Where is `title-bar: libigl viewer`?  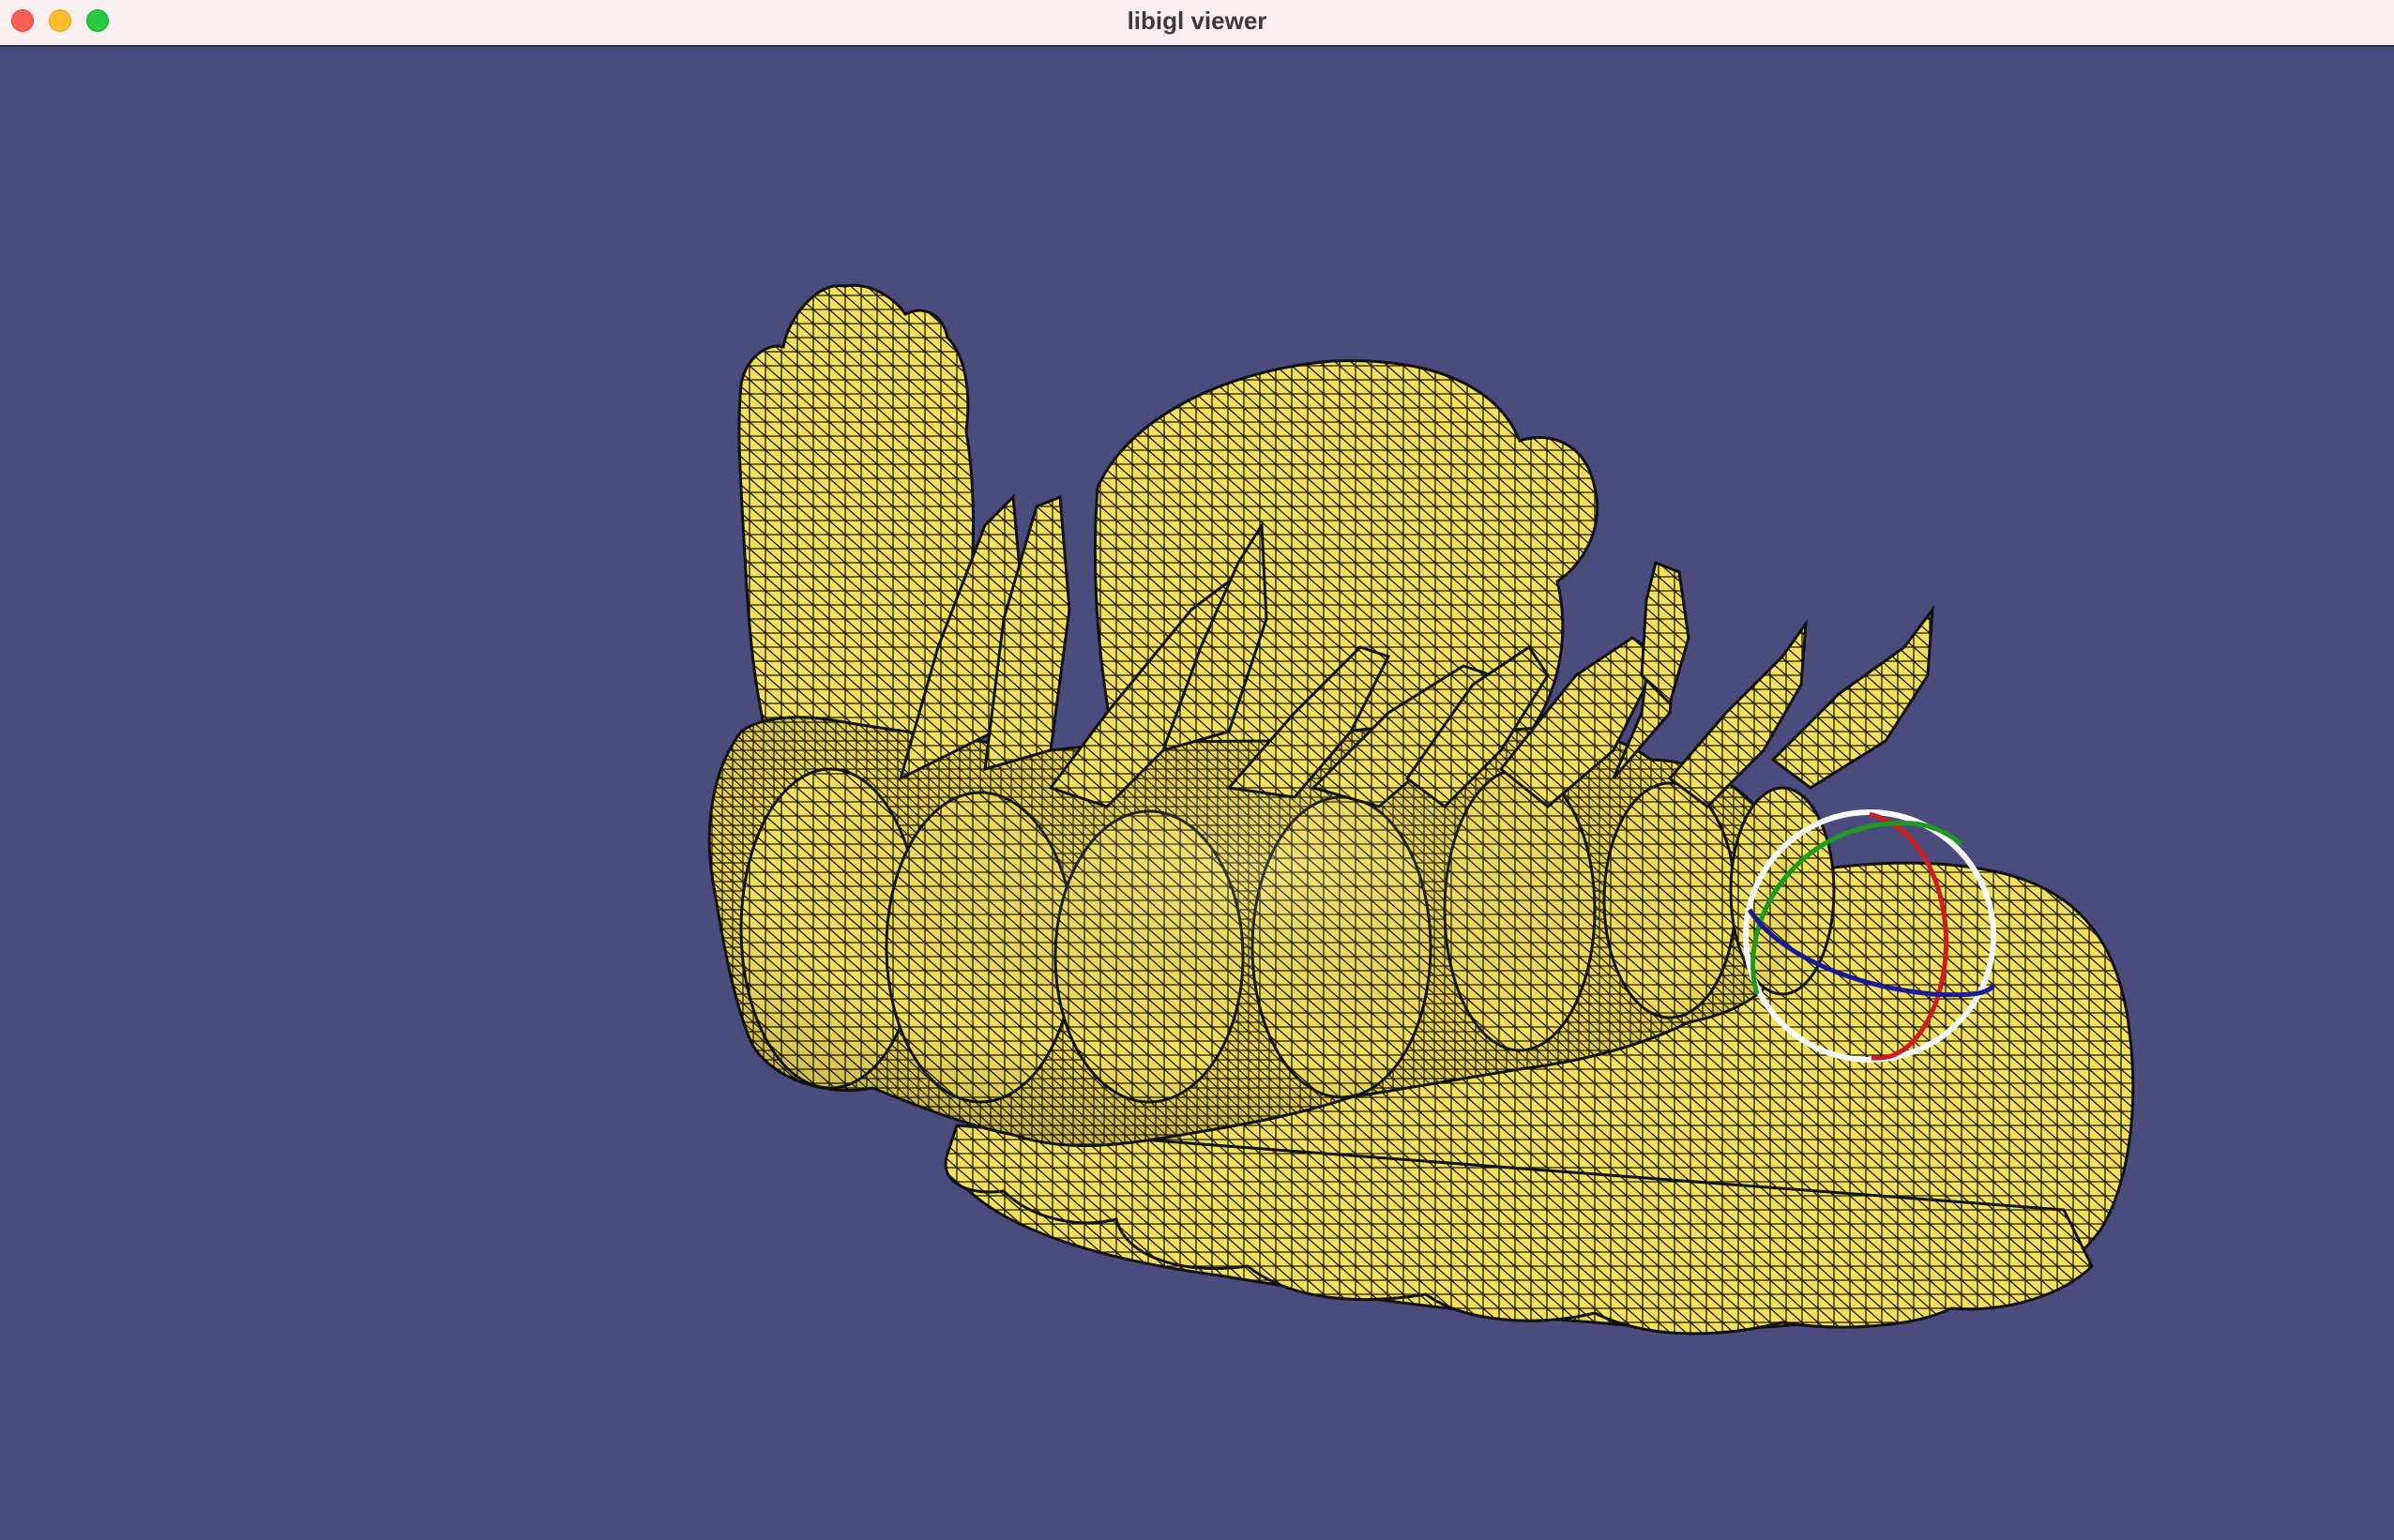
title-bar: libigl viewer is located at coordinates (1197, 23).